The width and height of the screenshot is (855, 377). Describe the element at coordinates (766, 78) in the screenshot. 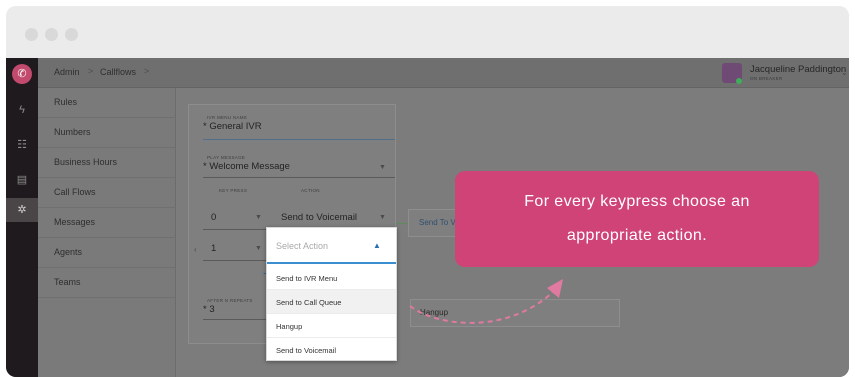

I see `user-status: ON BREAKER` at that location.